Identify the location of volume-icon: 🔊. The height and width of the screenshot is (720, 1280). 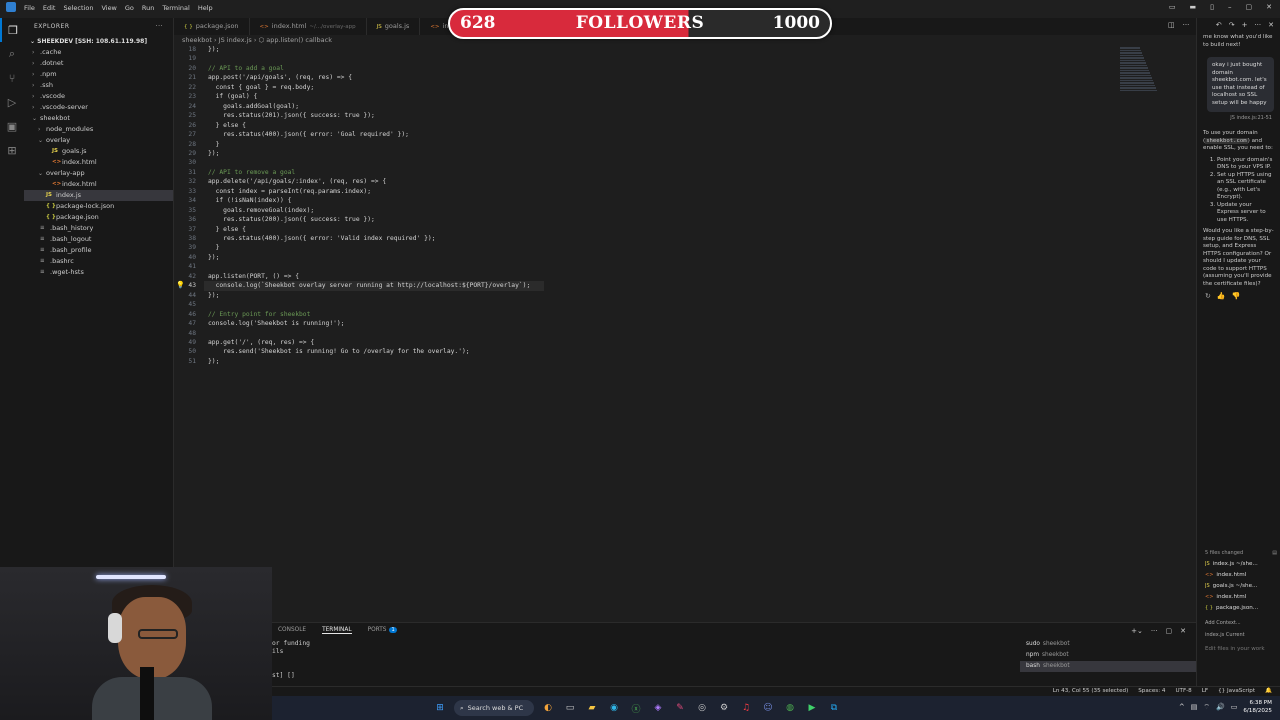
(1220, 707).